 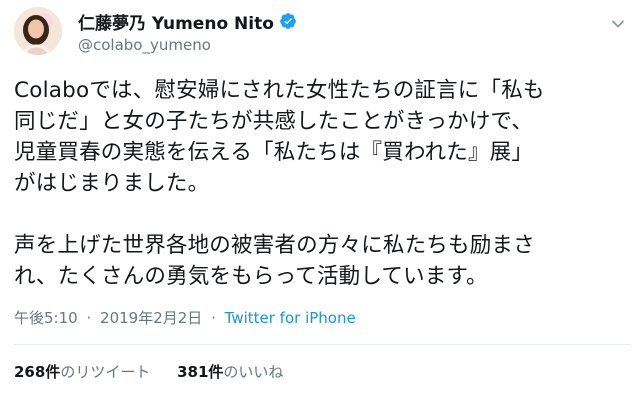 I want to click on avatar, so click(x=38, y=31).